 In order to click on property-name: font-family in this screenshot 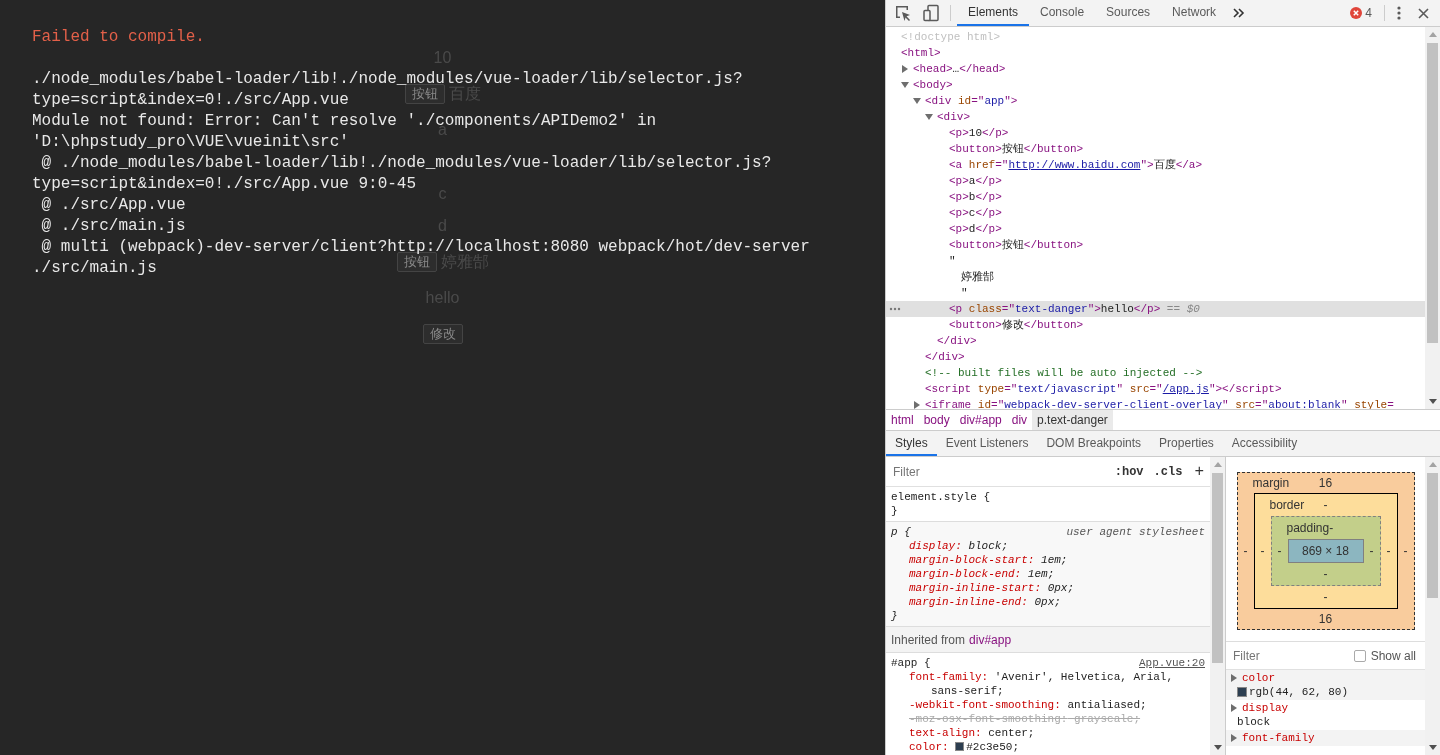, I will do `click(1278, 738)`.